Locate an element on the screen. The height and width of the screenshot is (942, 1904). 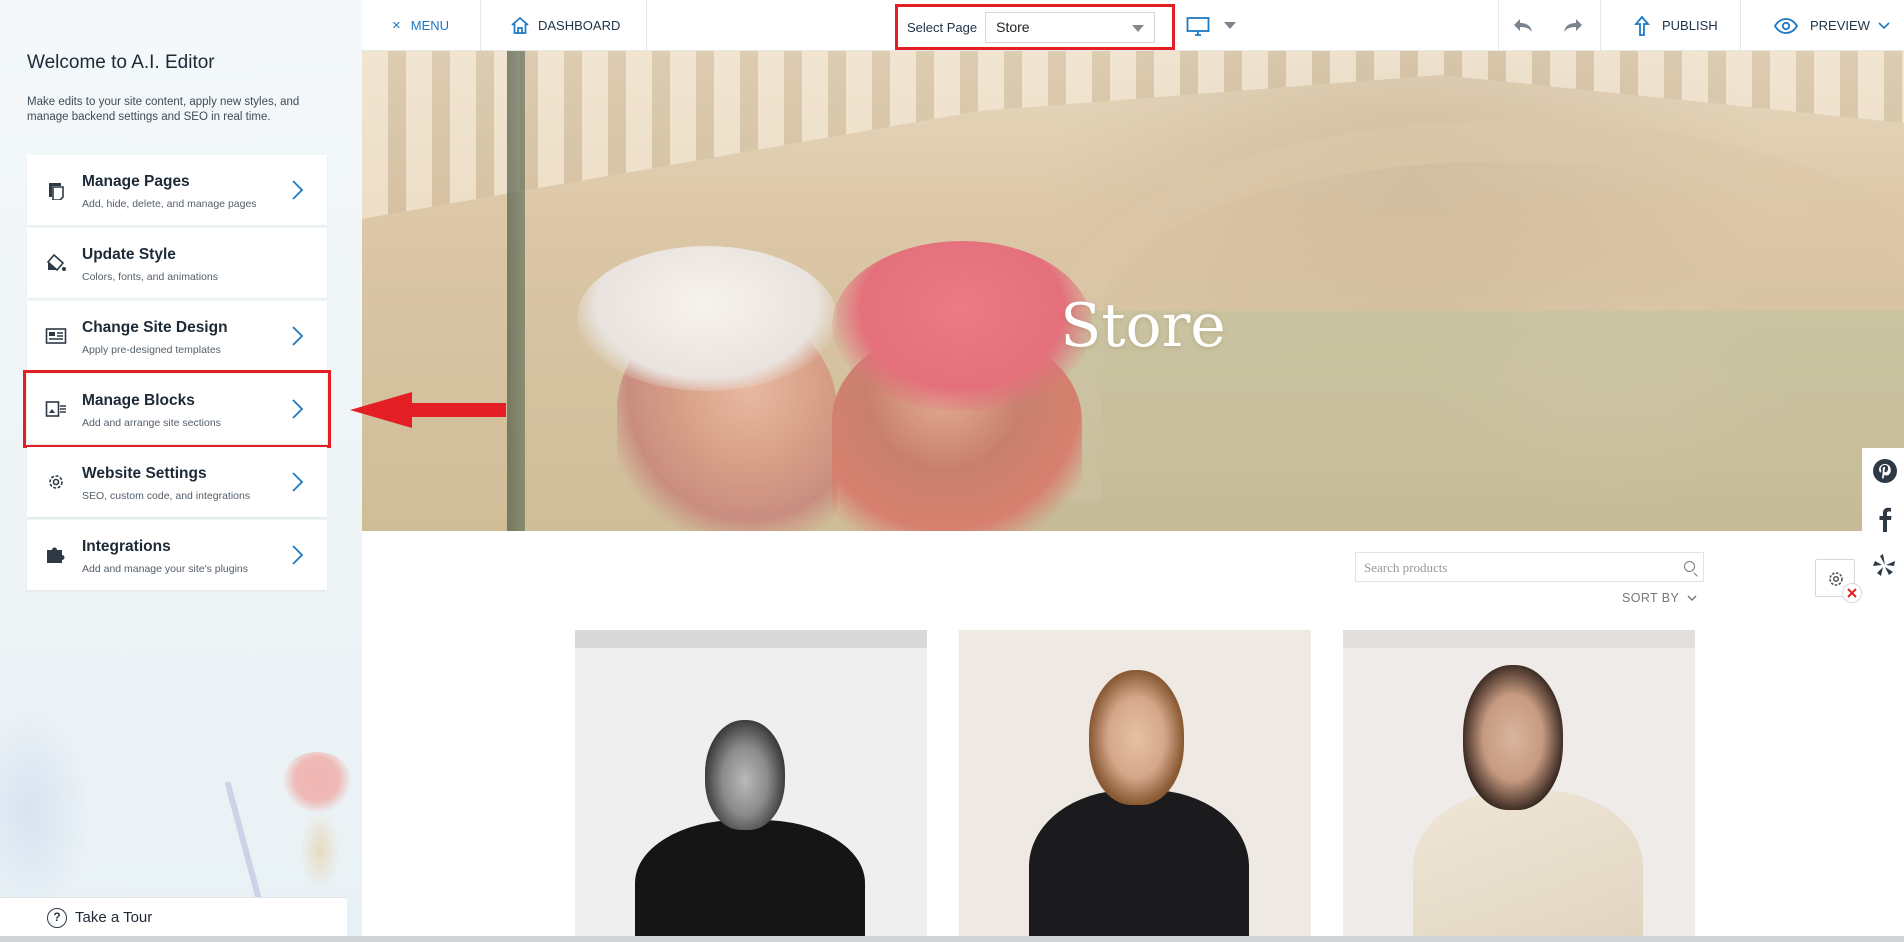
dashboard-button: DASHBOARD is located at coordinates (565, 25).